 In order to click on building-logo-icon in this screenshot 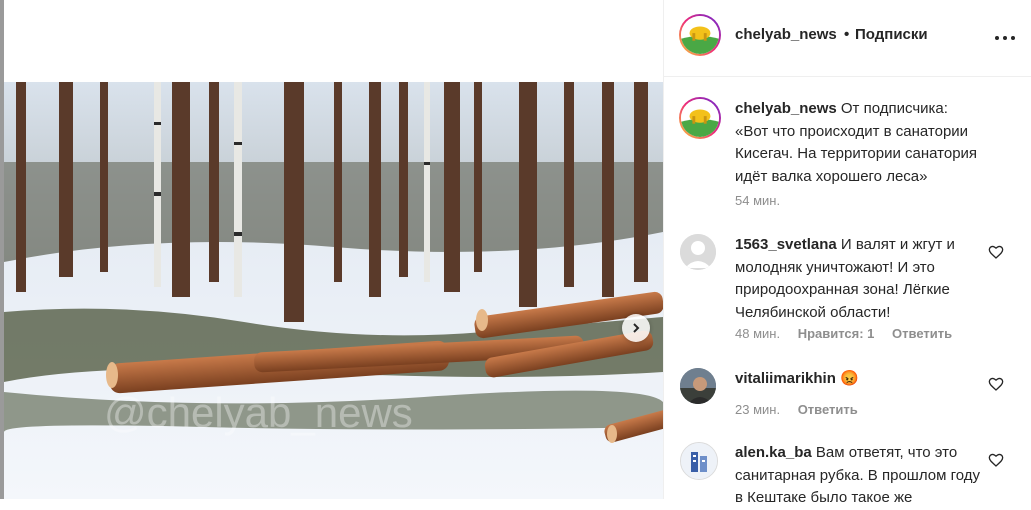, I will do `click(699, 461)`.